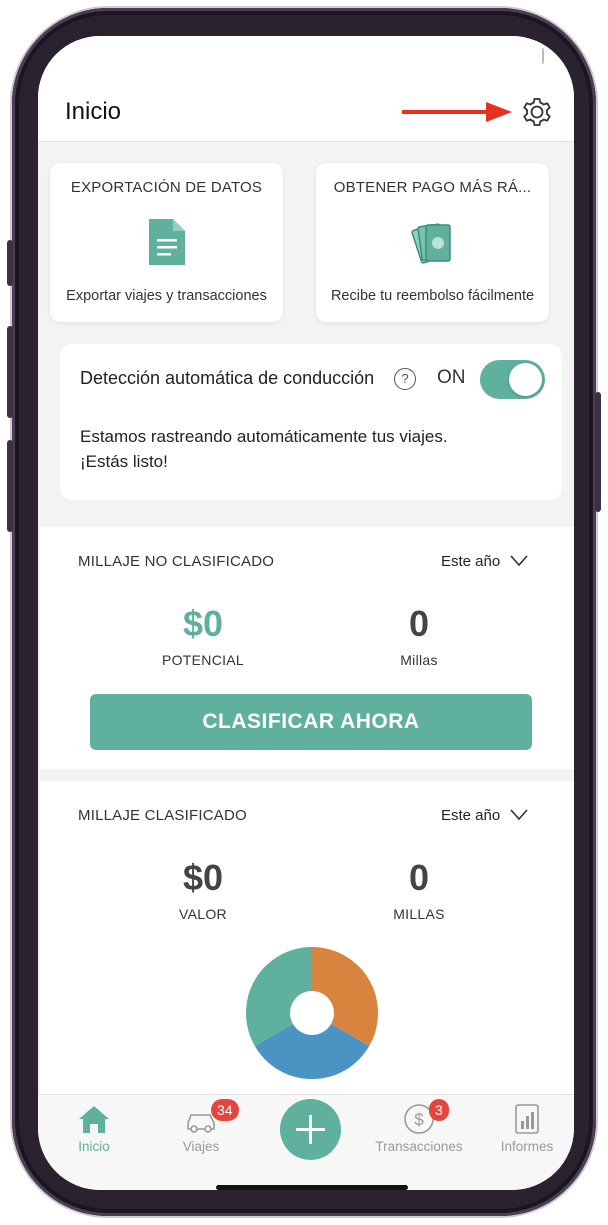  I want to click on nav-label-inicio: Inicio, so click(94, 1146).